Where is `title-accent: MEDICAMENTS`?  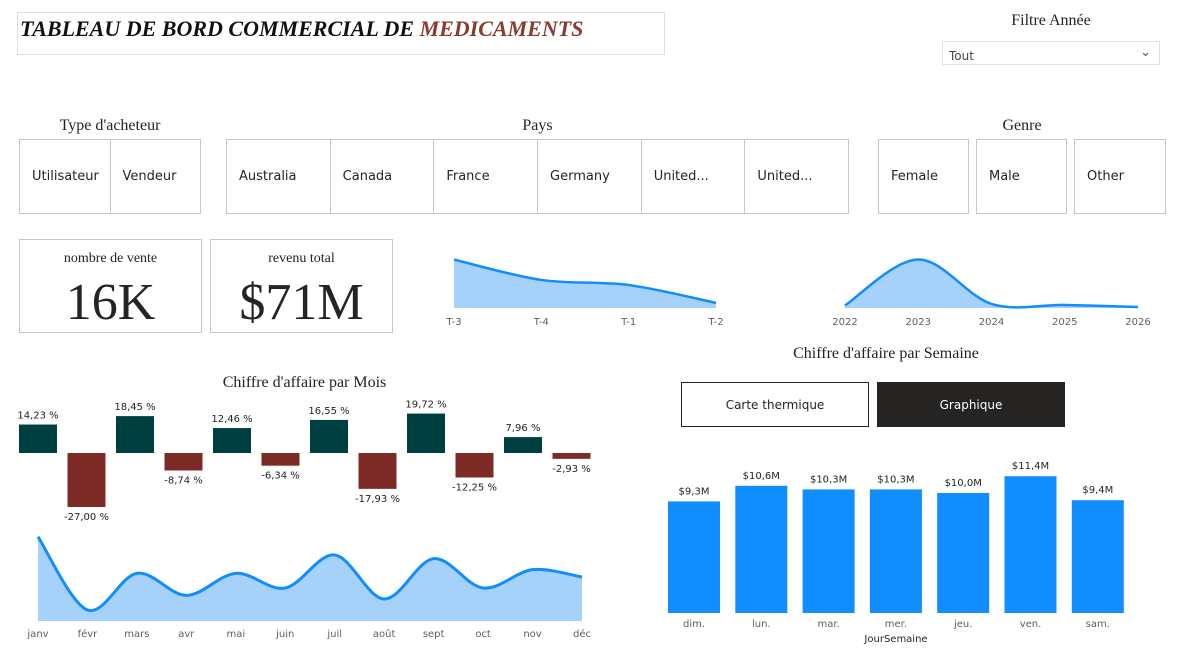 title-accent: MEDICAMENTS is located at coordinates (501, 28).